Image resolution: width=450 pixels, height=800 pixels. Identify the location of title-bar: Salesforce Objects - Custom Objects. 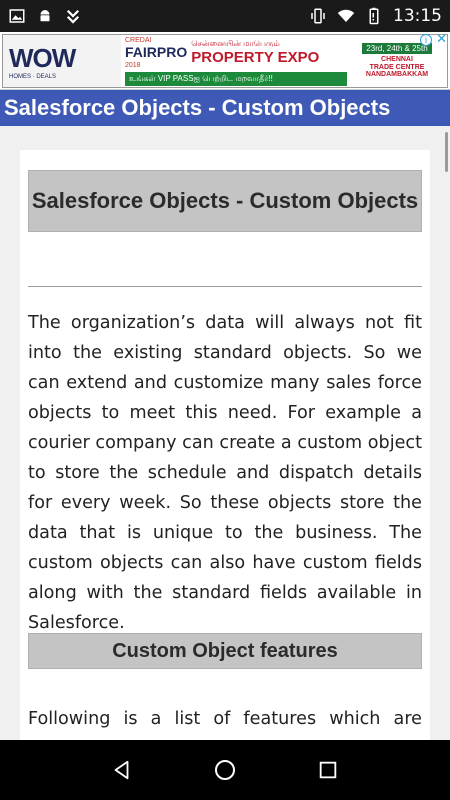
(225, 108).